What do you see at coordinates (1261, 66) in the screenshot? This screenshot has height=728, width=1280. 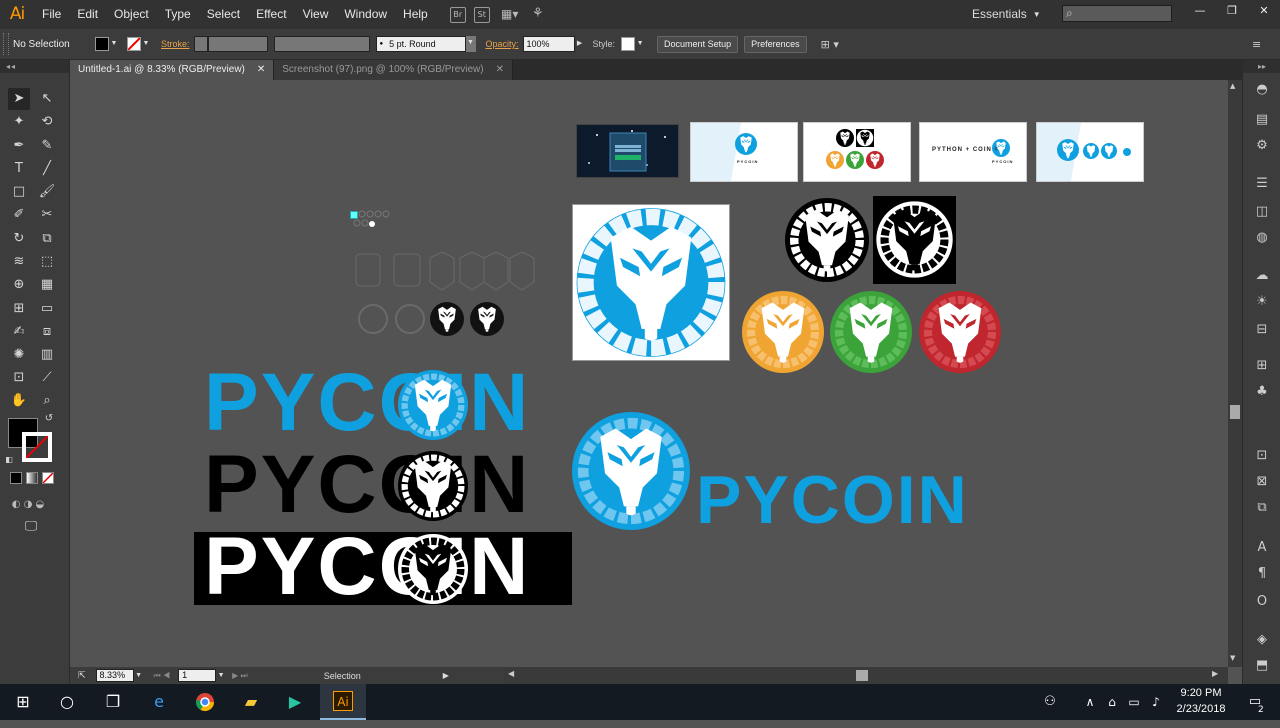 I see `dock-collapse-icon: ▸▸` at bounding box center [1261, 66].